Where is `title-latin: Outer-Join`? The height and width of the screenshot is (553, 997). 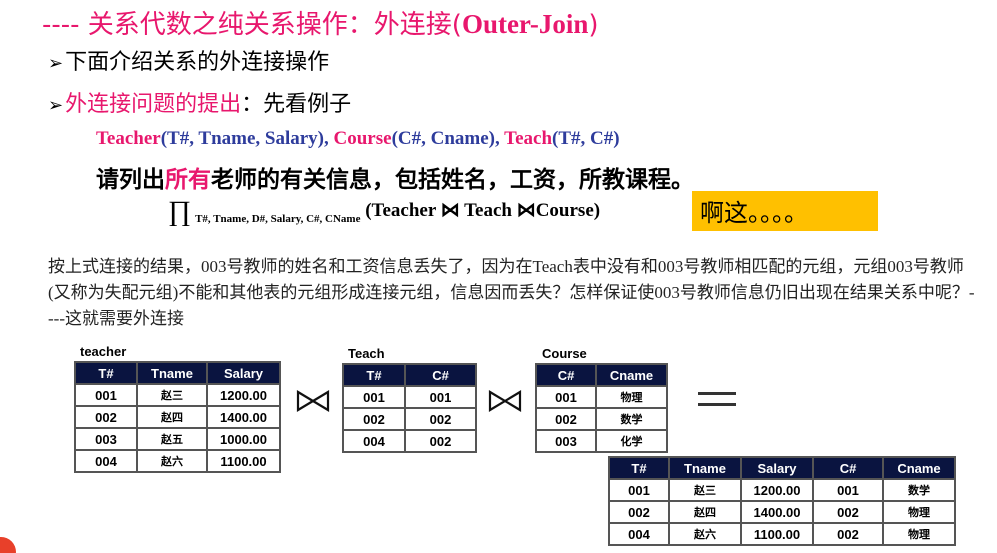 title-latin: Outer-Join is located at coordinates (525, 24).